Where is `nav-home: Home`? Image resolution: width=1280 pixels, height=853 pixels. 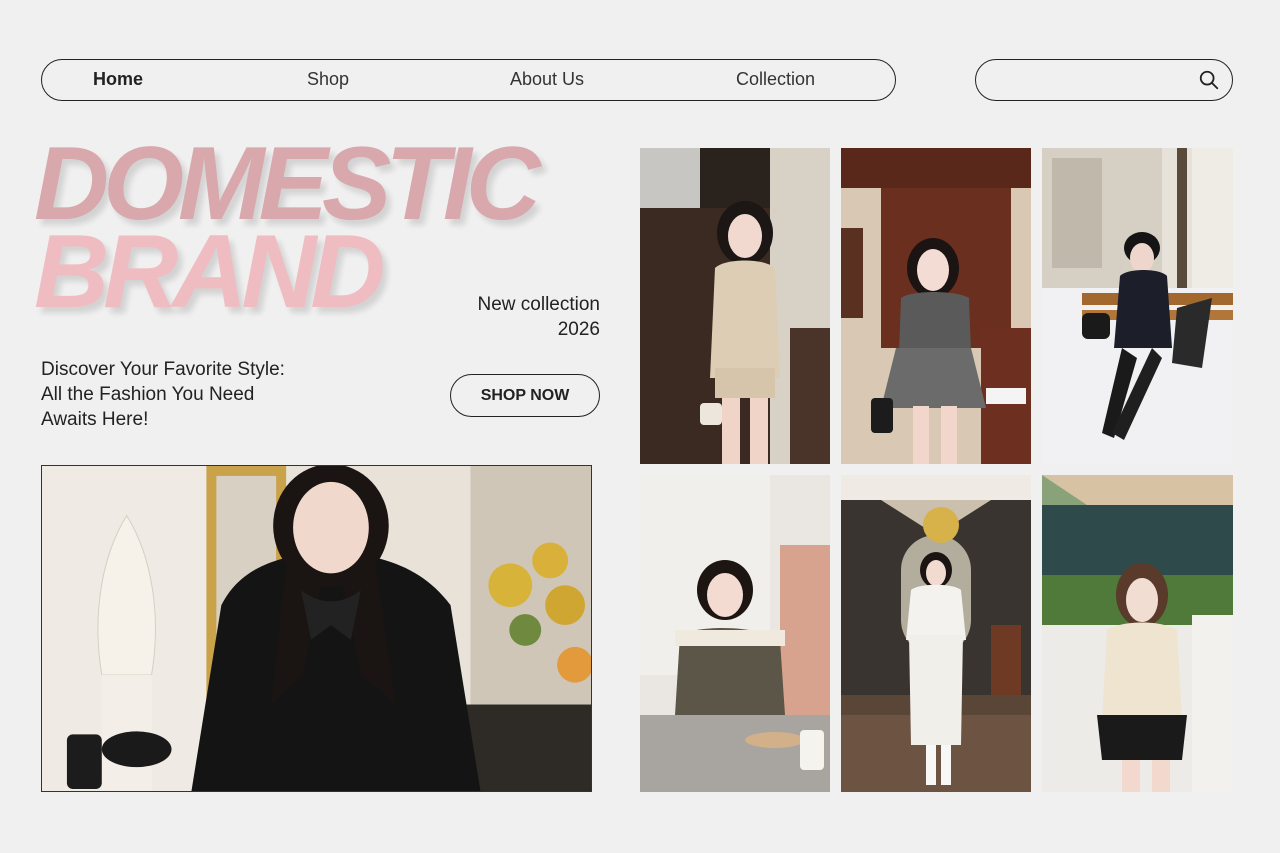 nav-home: Home is located at coordinates (118, 79).